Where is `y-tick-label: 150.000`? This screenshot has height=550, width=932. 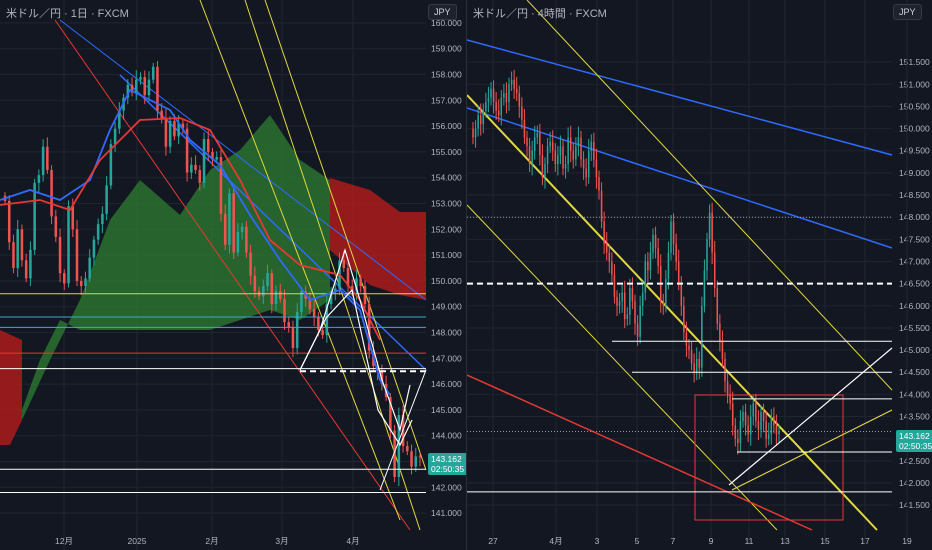 y-tick-label: 150.000 is located at coordinates (446, 281).